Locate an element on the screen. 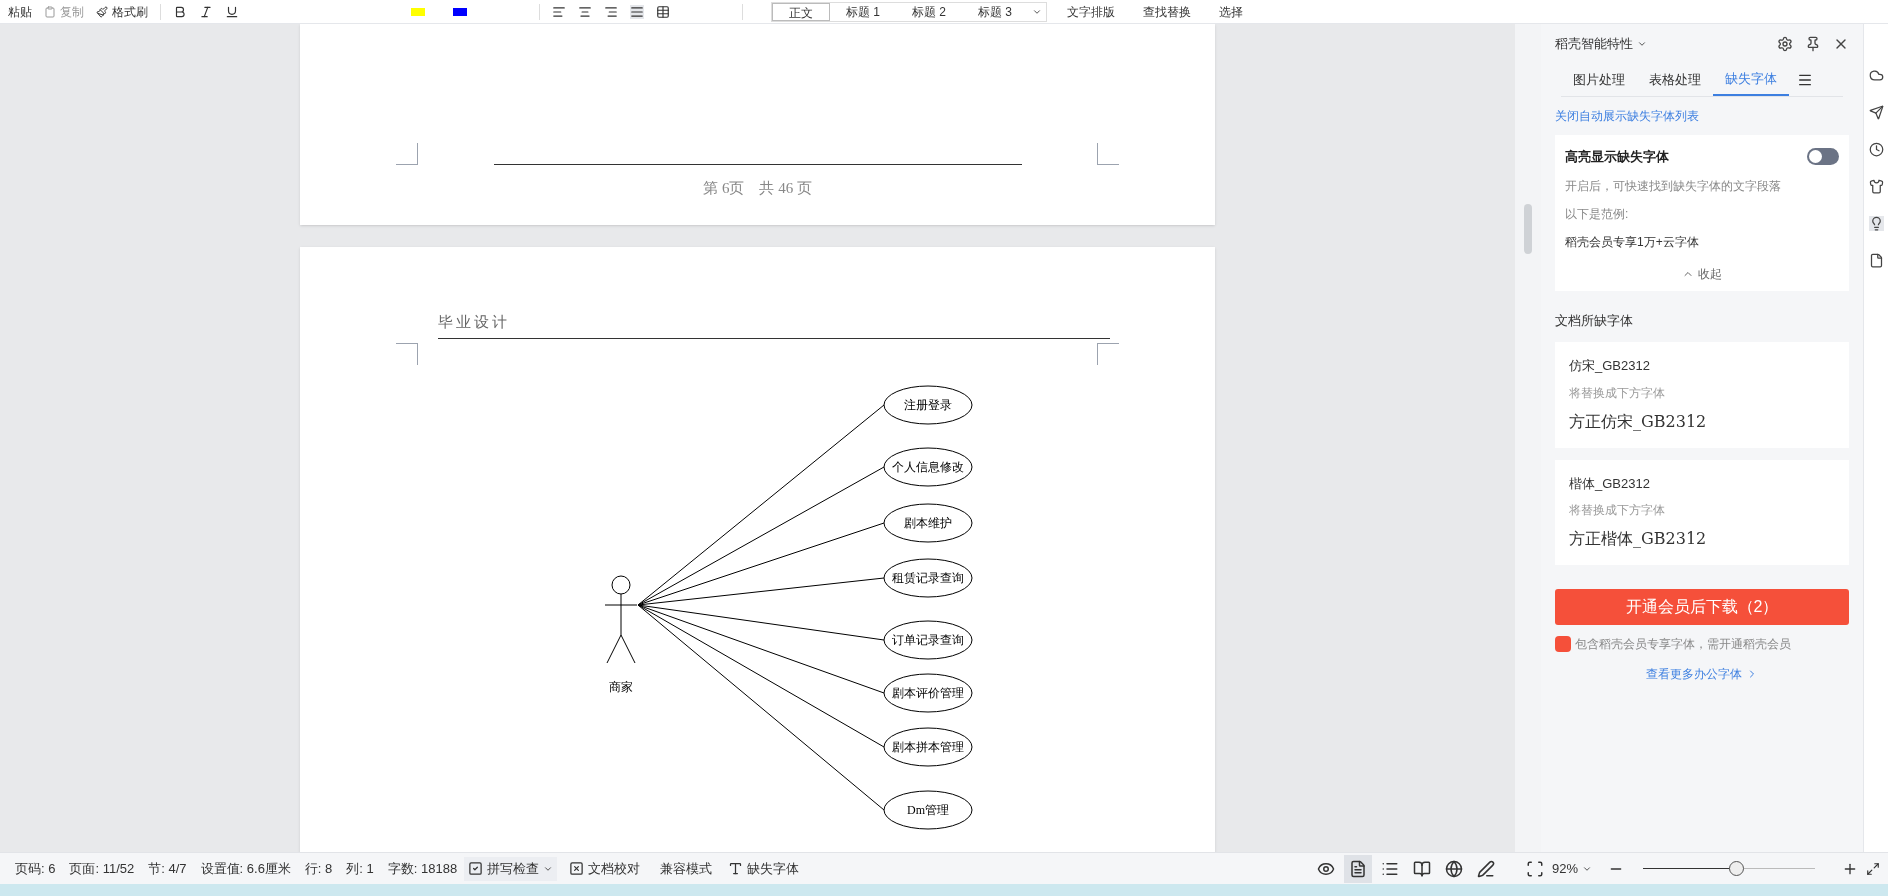 The width and height of the screenshot is (1888, 896). toolbar-button: 选择 is located at coordinates (1231, 11).